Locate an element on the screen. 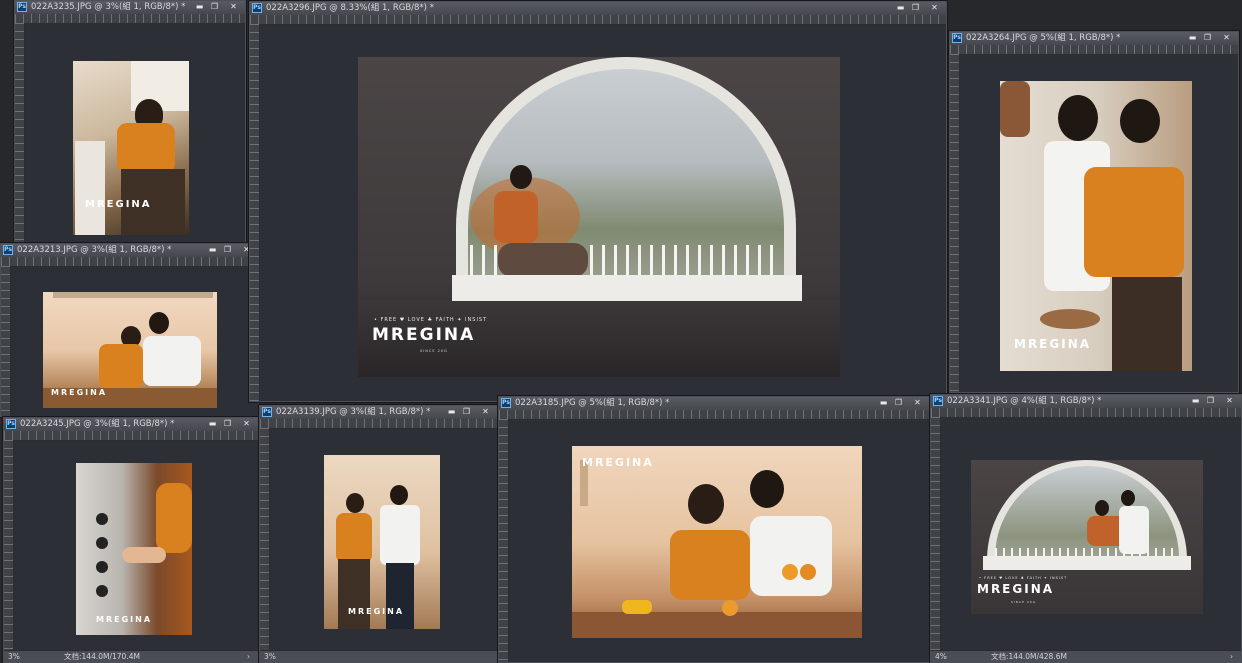 Image resolution: width=1242 pixels, height=663 pixels. document-size: 文档:144.0M/170.4M is located at coordinates (102, 656).